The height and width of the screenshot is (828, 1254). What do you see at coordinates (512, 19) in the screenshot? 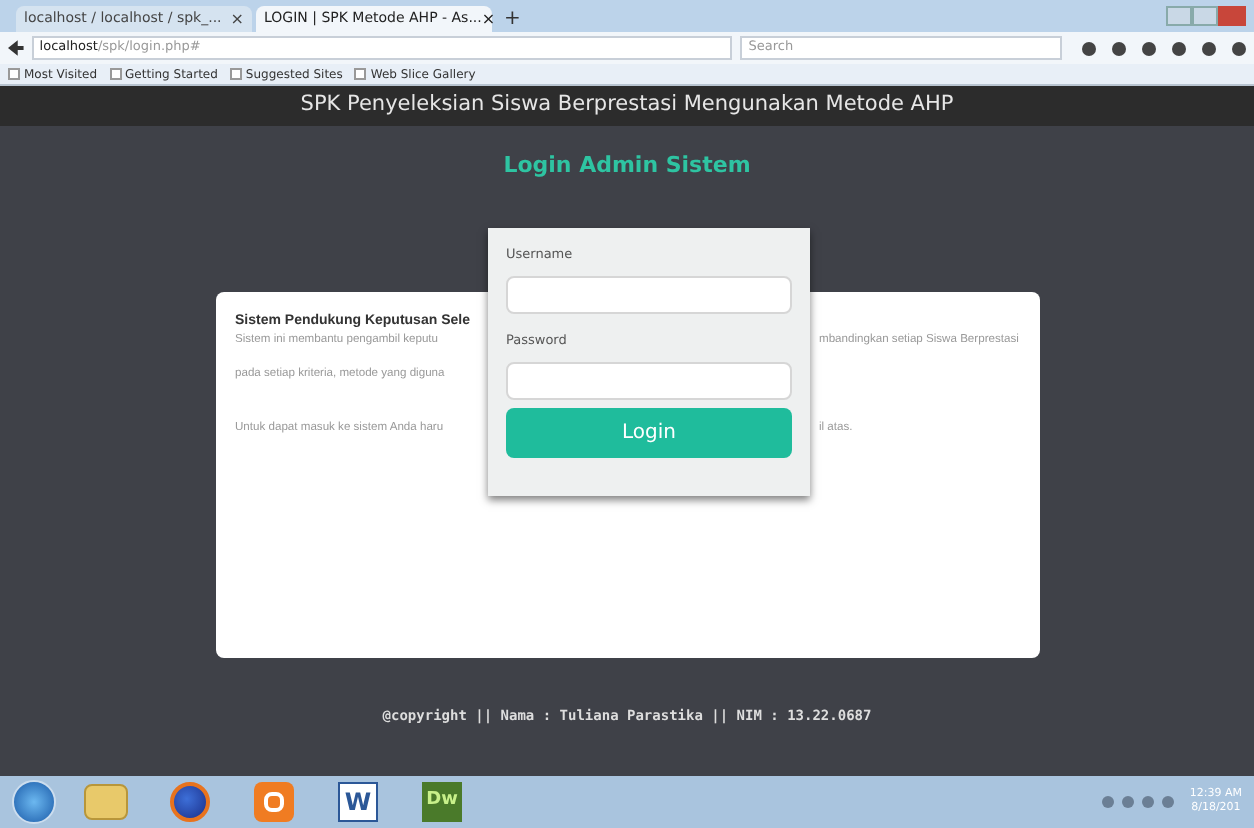
I see `new-tab-button: +` at bounding box center [512, 19].